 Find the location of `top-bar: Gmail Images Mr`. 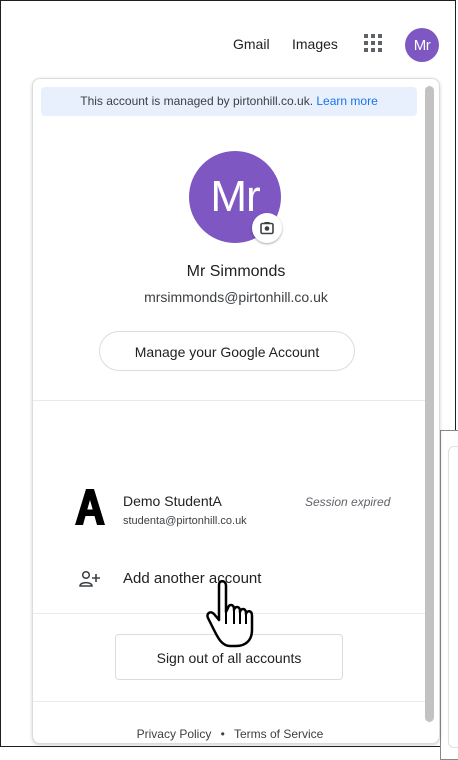

top-bar: Gmail Images Mr is located at coordinates (229, 45).